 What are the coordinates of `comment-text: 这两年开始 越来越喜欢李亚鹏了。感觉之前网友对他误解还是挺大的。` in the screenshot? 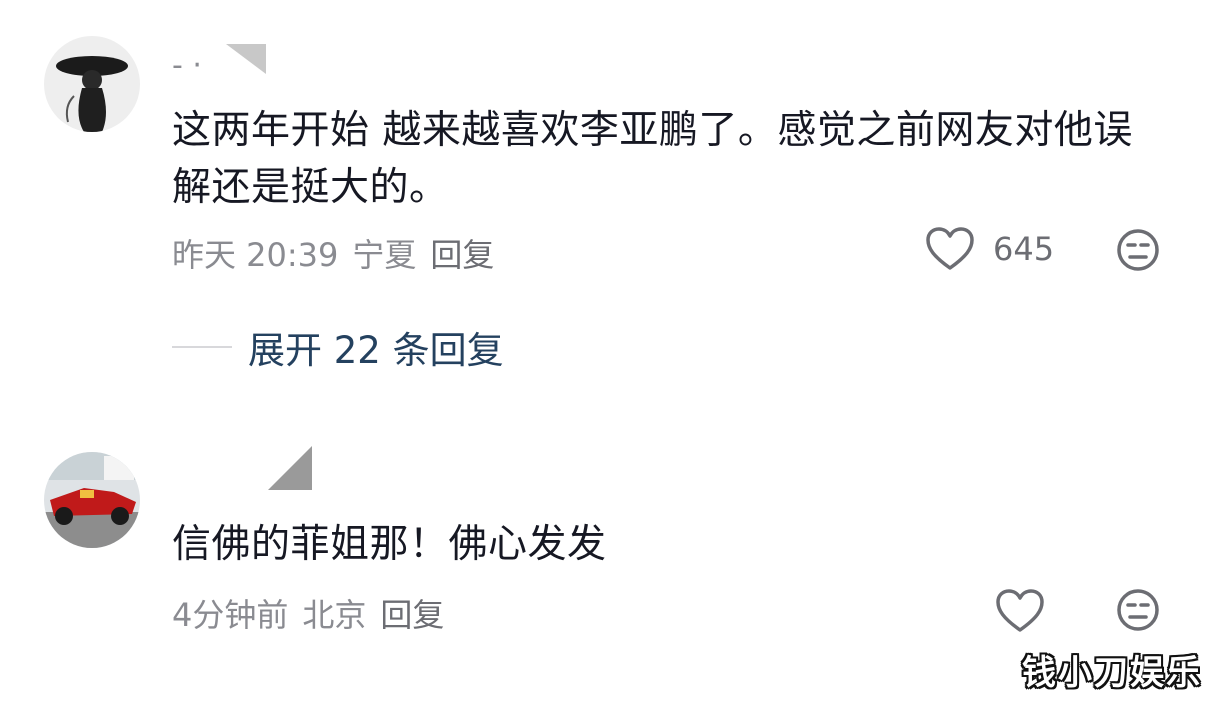 It's located at (652, 159).